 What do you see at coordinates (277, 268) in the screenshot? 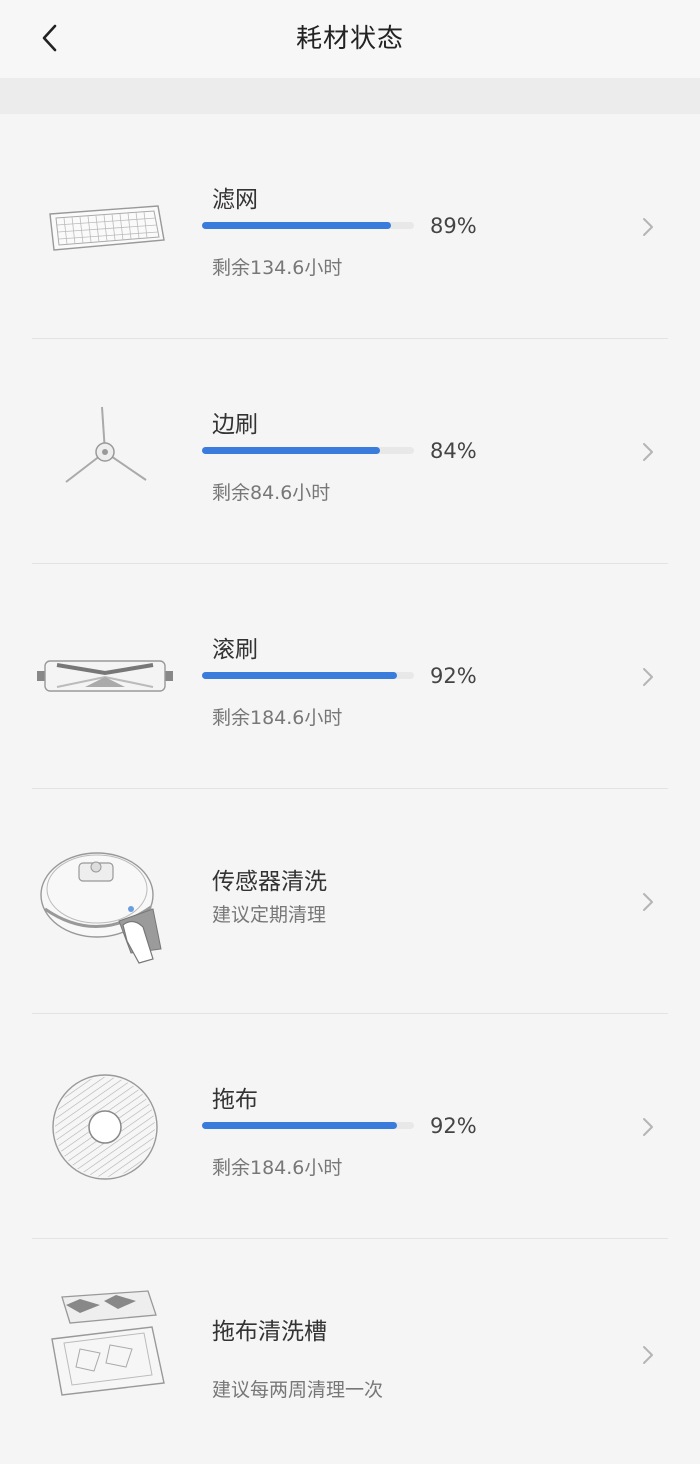
I see `remaining-time: 剩余134.6小时` at bounding box center [277, 268].